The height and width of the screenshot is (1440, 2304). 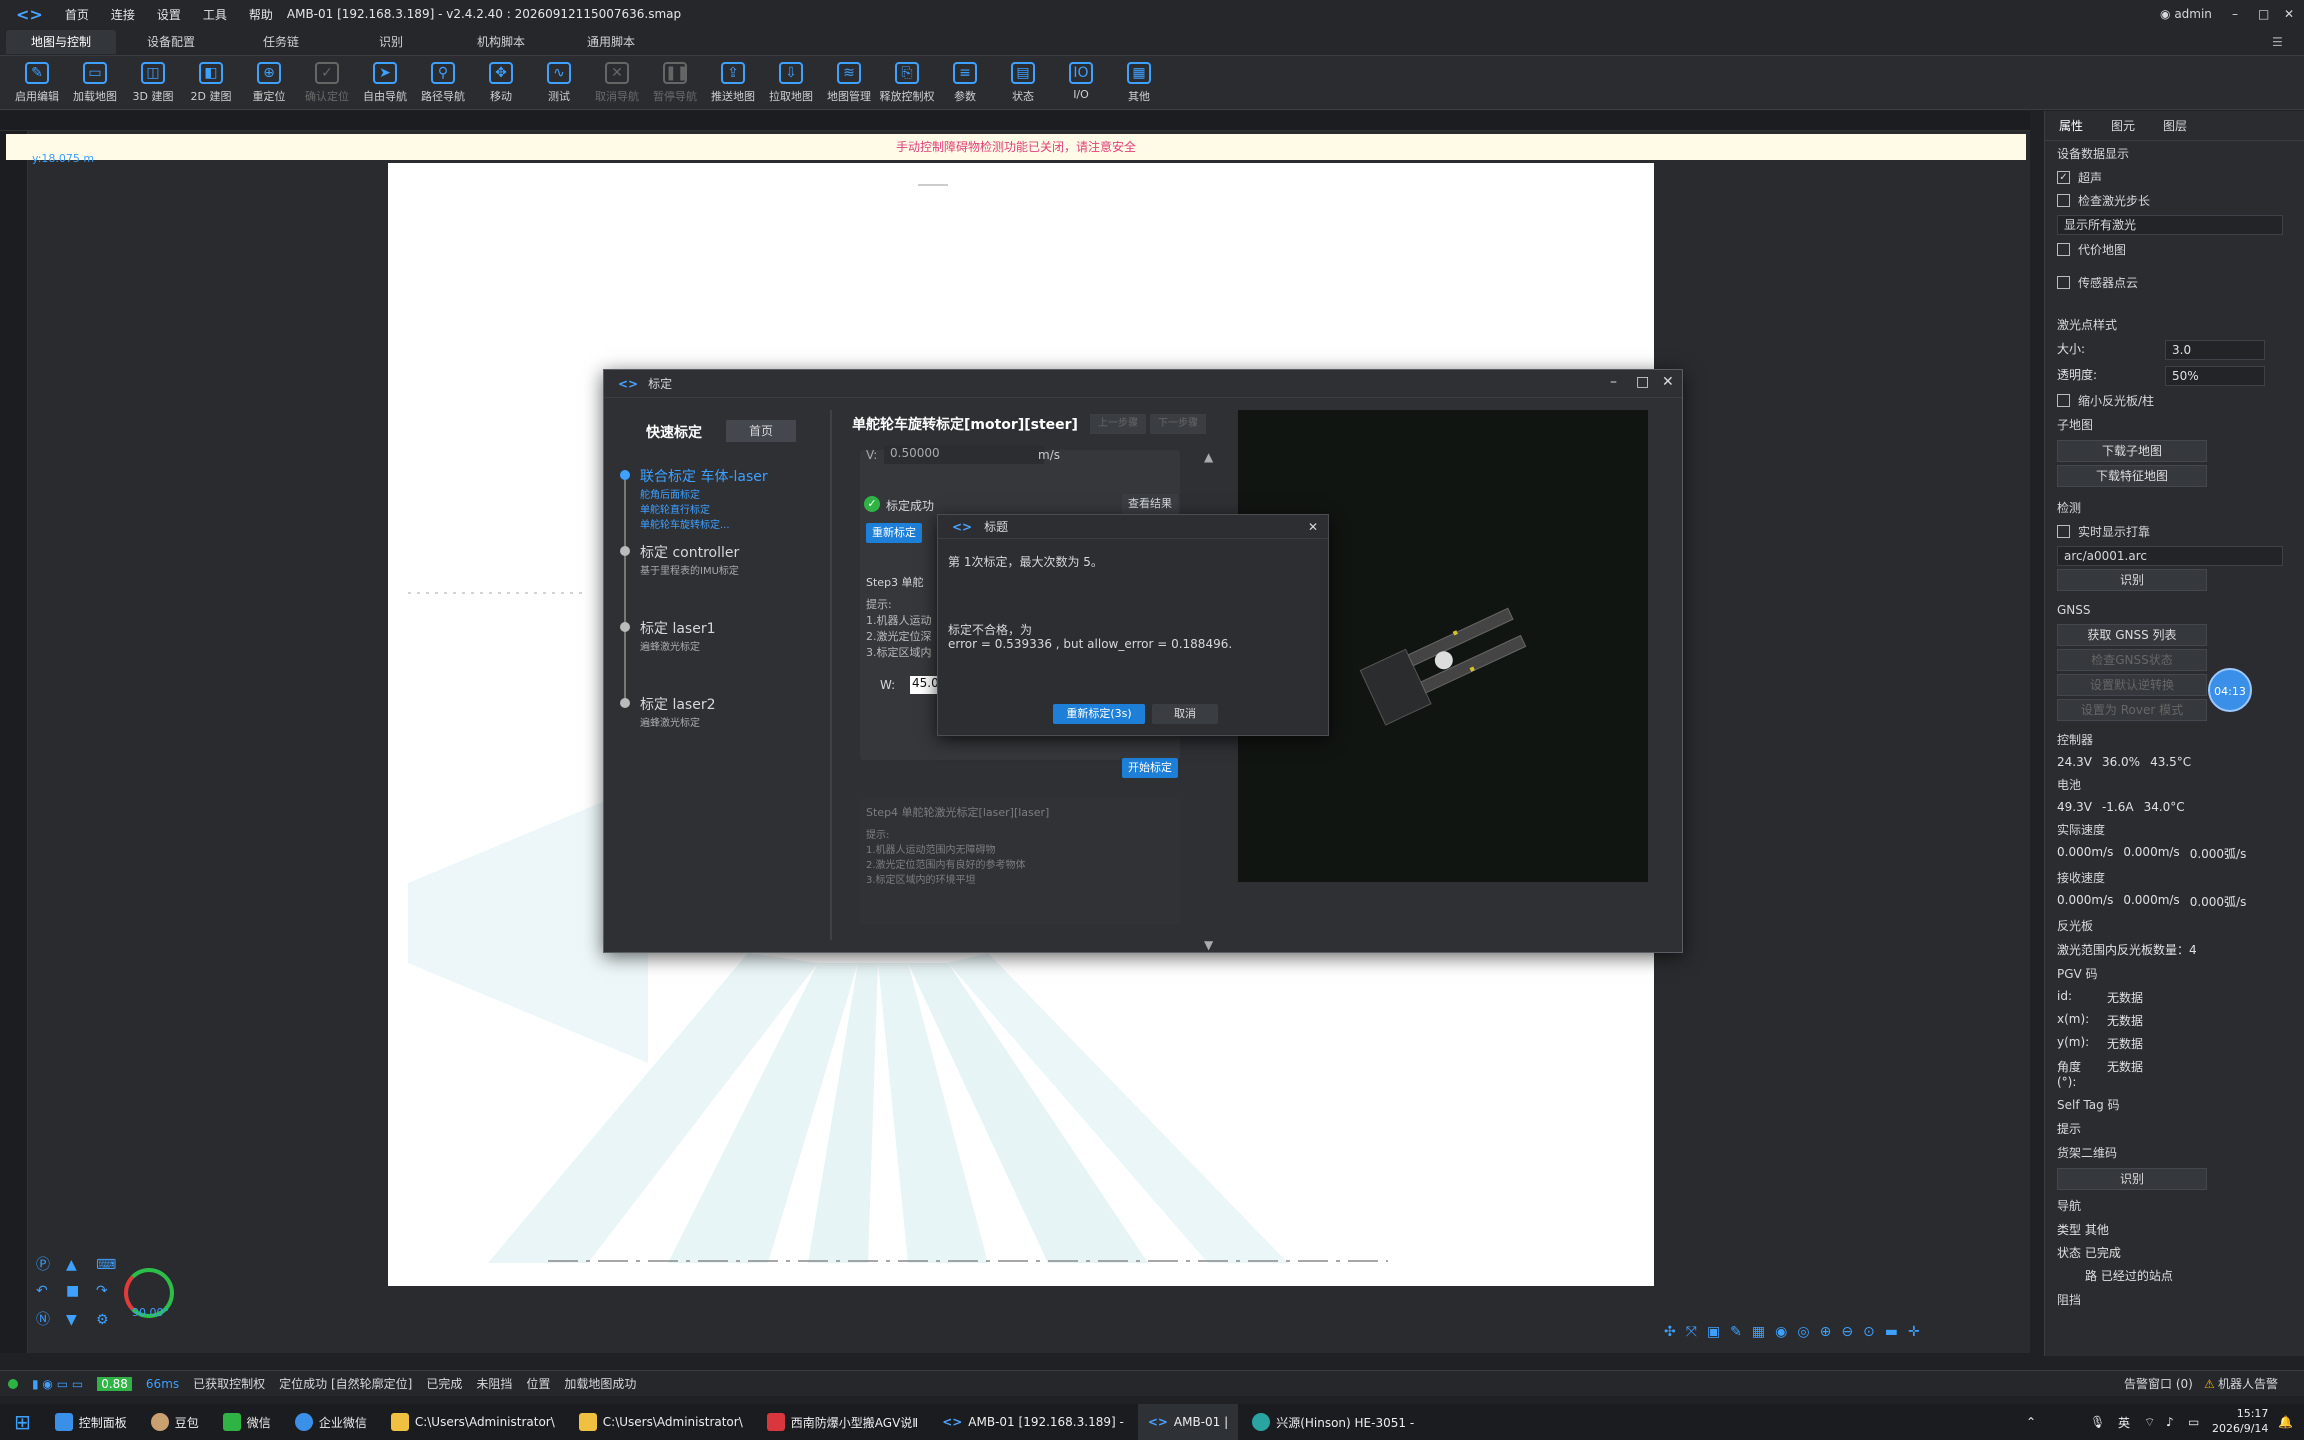 I want to click on menu-help: 帮助, so click(x=261, y=14).